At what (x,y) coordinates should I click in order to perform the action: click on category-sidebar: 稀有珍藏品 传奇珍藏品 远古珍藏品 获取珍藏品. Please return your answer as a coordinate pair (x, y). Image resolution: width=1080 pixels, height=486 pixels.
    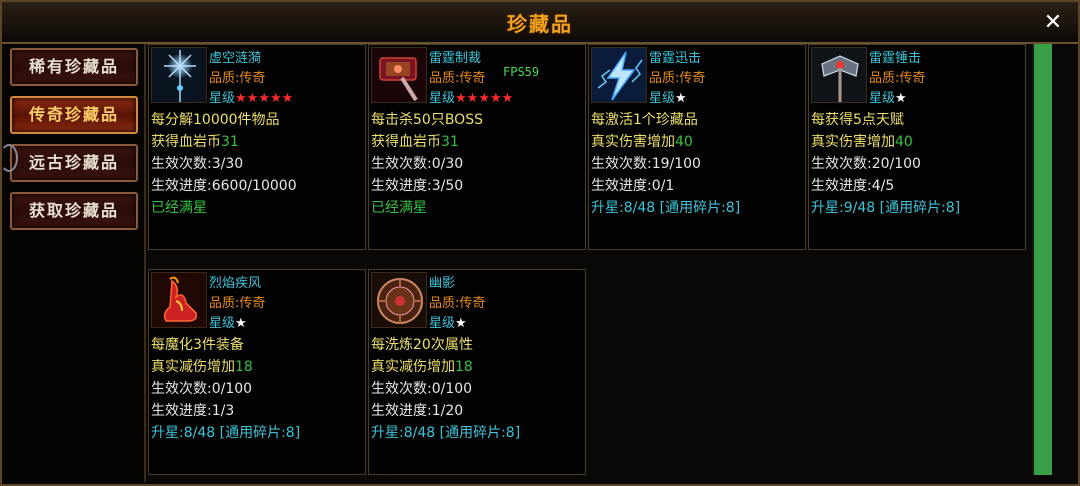
    Looking at the image, I should click on (75, 263).